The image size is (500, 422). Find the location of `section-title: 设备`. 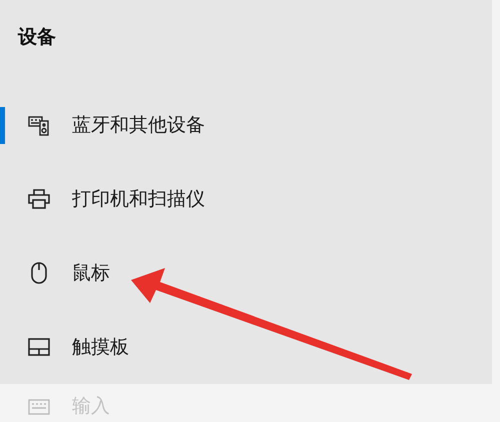

section-title: 设备 is located at coordinates (37, 37).